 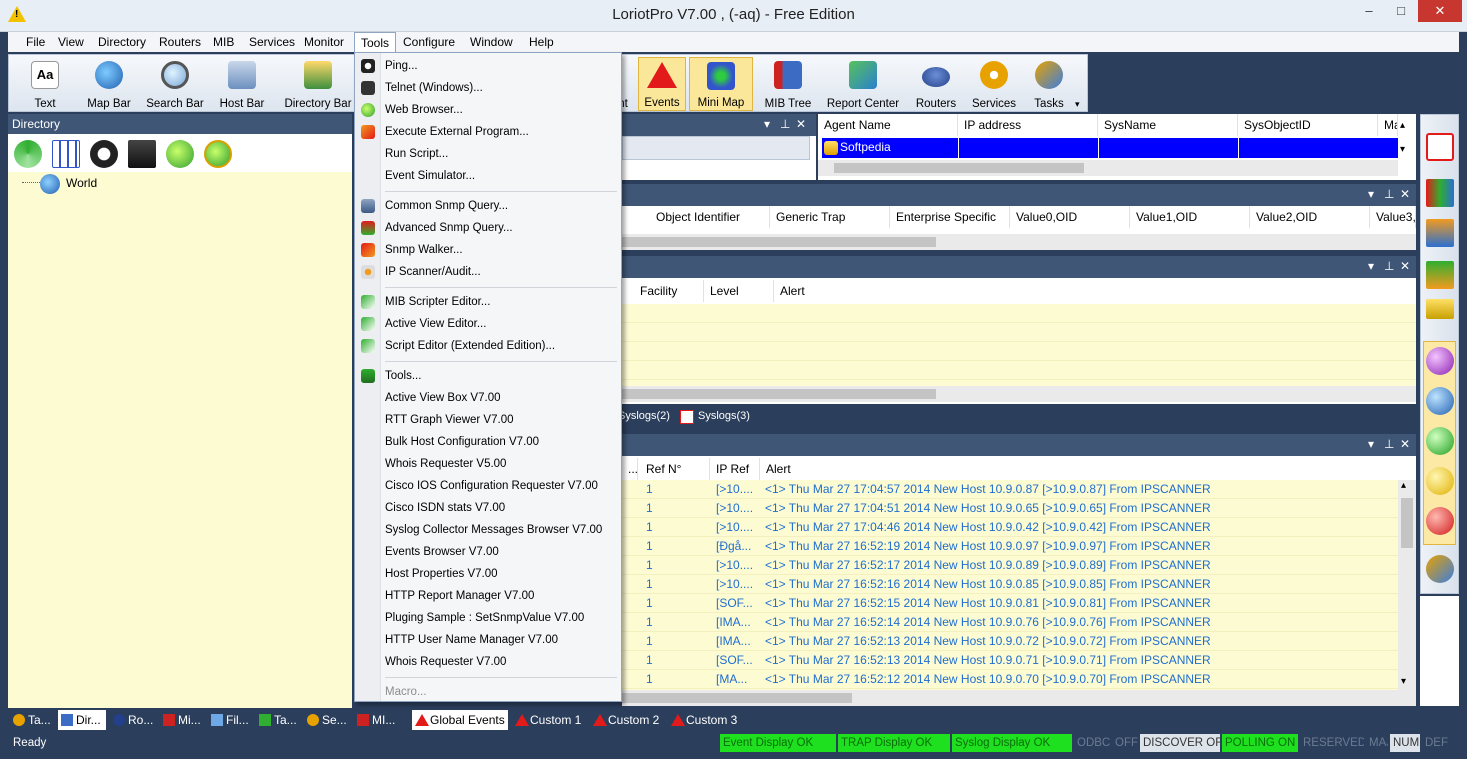 What do you see at coordinates (493, 530) in the screenshot?
I see `menu-item-syslog-browser: Syslog Collector Messages Browser V7.00` at bounding box center [493, 530].